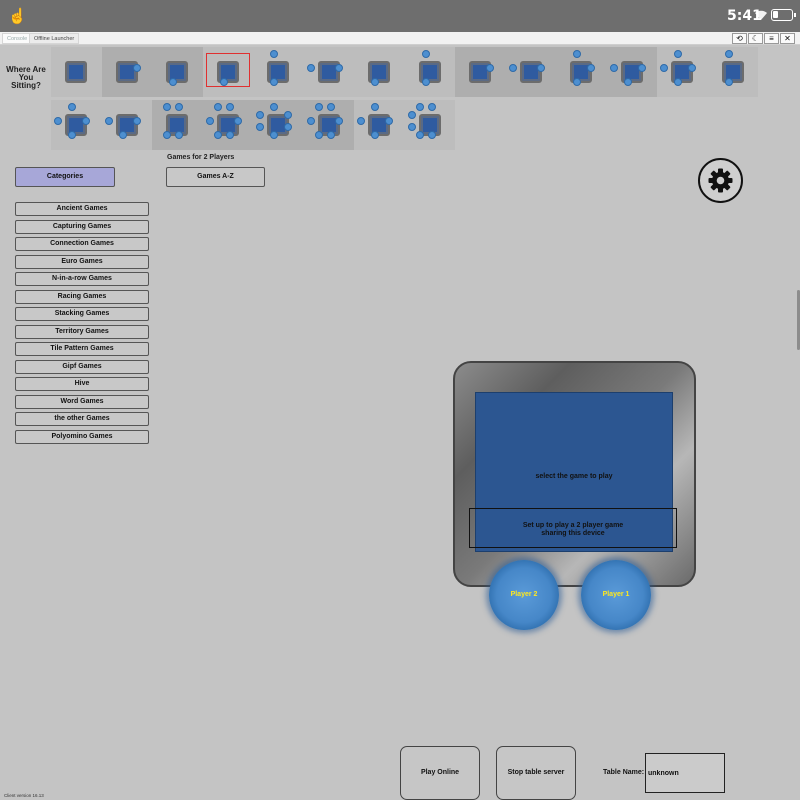  What do you see at coordinates (24, 795) in the screenshot?
I see `client-version: Client version 16.13` at bounding box center [24, 795].